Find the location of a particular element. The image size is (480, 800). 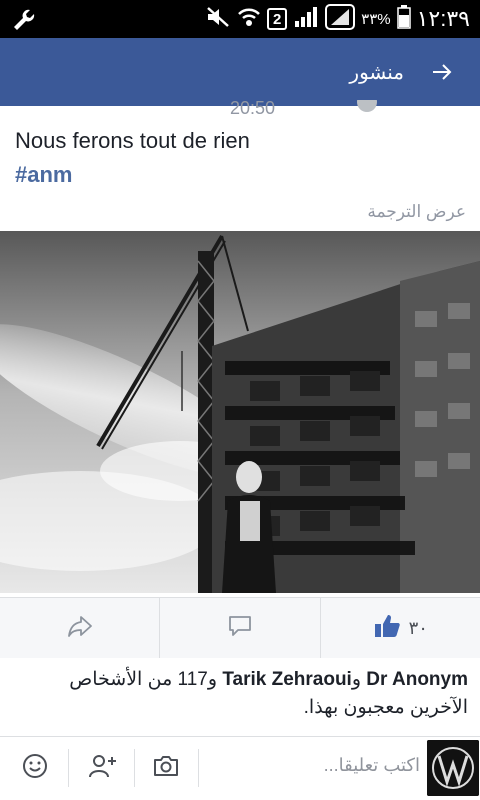

post-actions: ٣٠ is located at coordinates (240, 628).